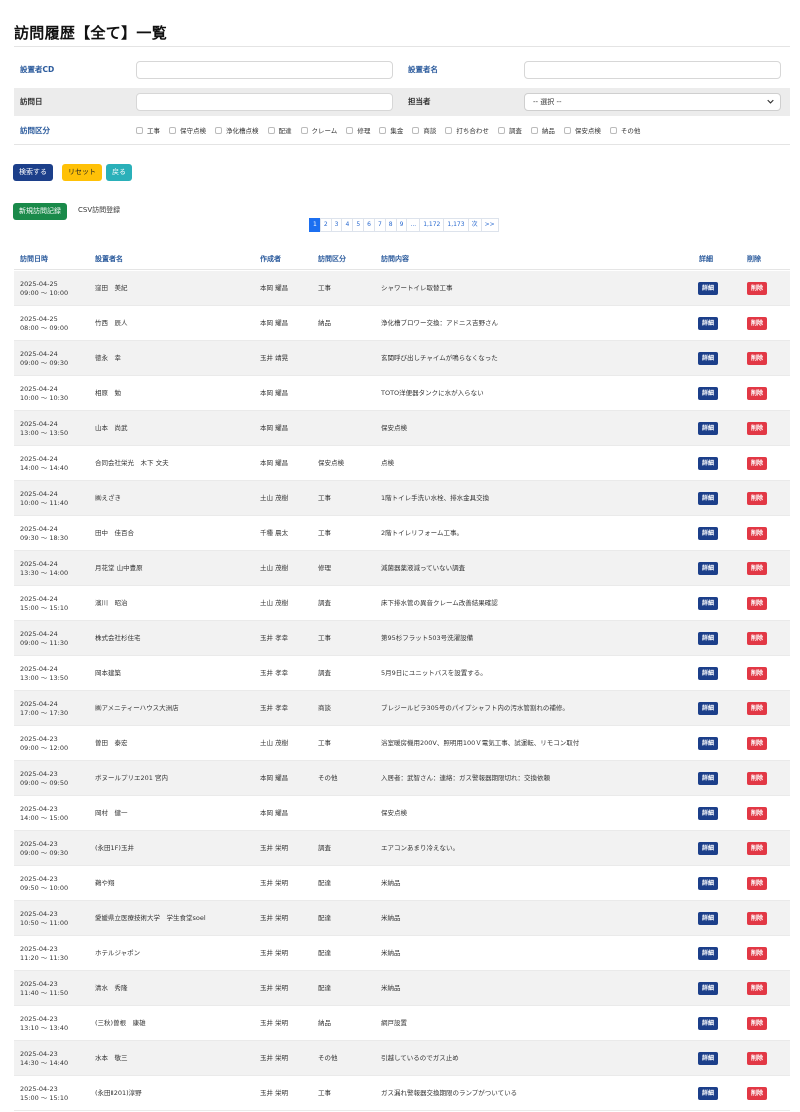  I want to click on cell-datetime: 2025-04-24 13:00 ～ 13:50, so click(44, 674).